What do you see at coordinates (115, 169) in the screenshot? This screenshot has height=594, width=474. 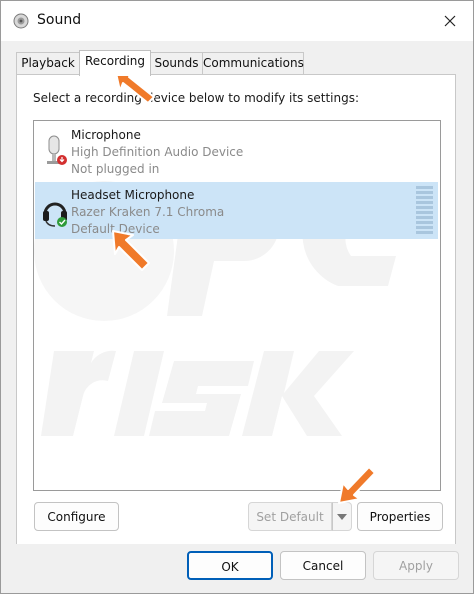 I see `device-status: Not plugged in` at bounding box center [115, 169].